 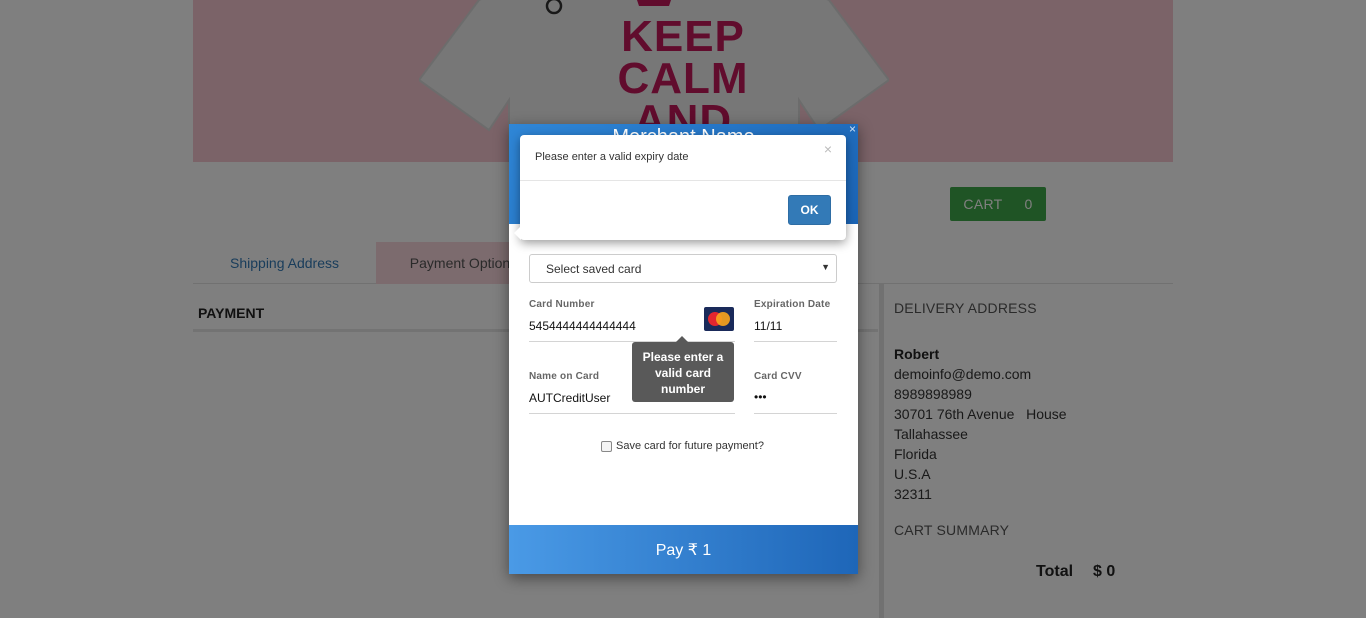 I want to click on alert-pointer, so click(x=517, y=233).